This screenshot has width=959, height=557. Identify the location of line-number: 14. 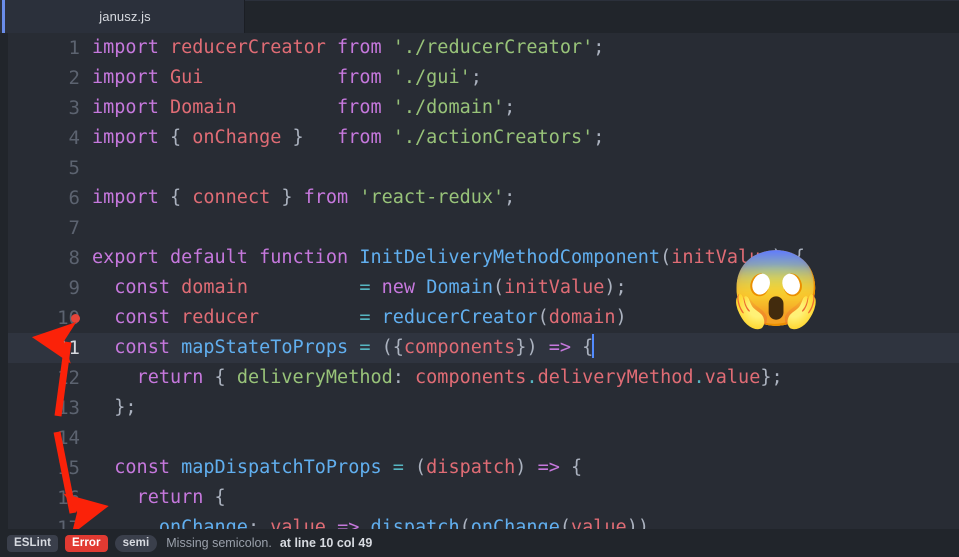
(68, 438).